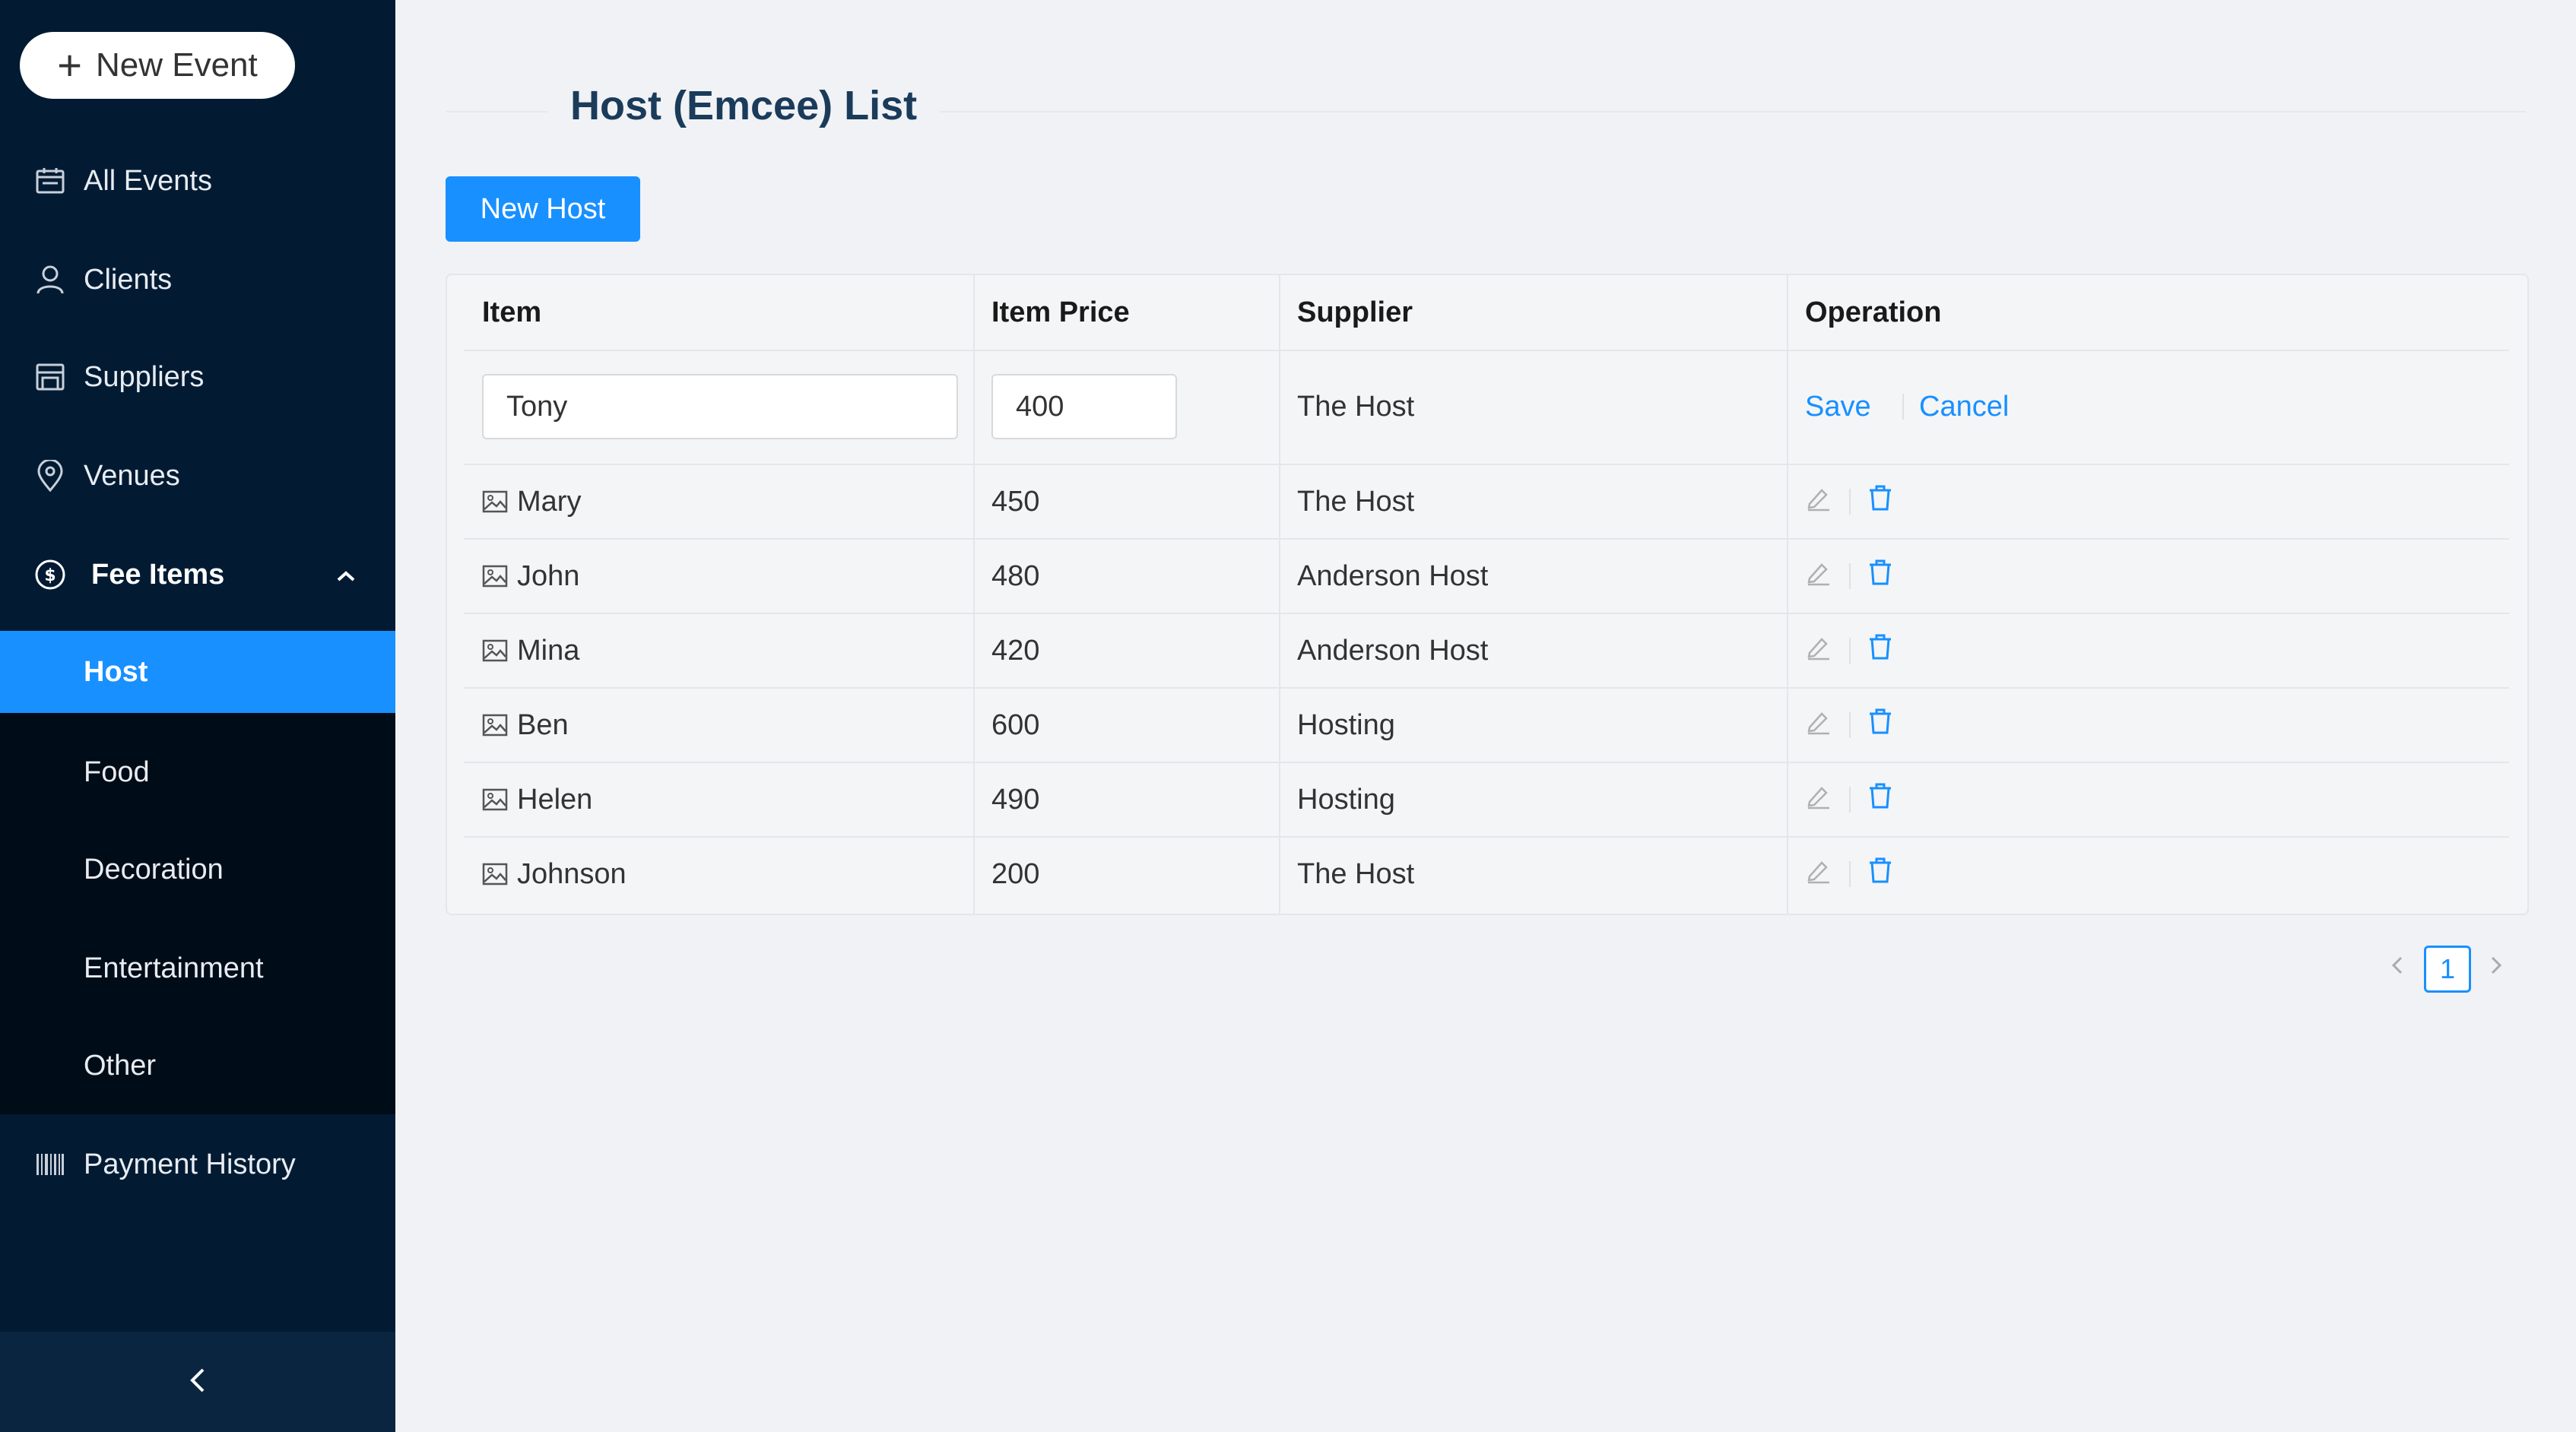 Image resolution: width=2576 pixels, height=1432 pixels. What do you see at coordinates (158, 574) in the screenshot?
I see `sidebar-item-label: Fee Items` at bounding box center [158, 574].